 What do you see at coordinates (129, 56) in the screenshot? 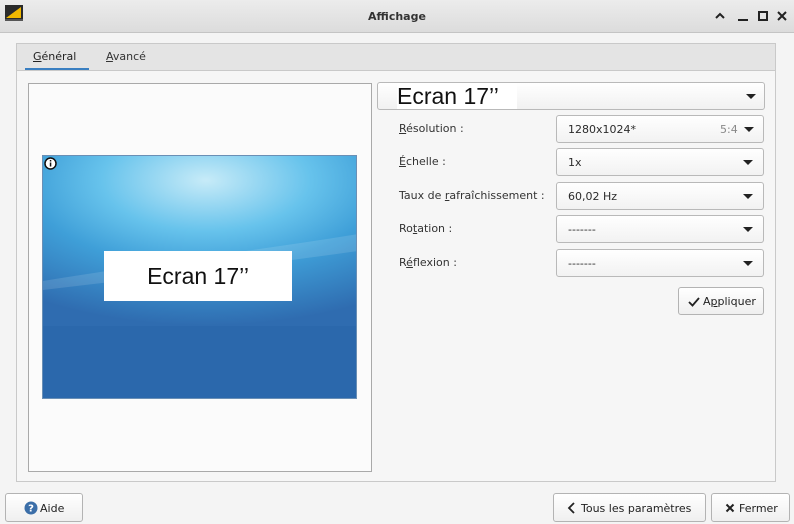
I see `tab-advanced-label: vancé` at bounding box center [129, 56].